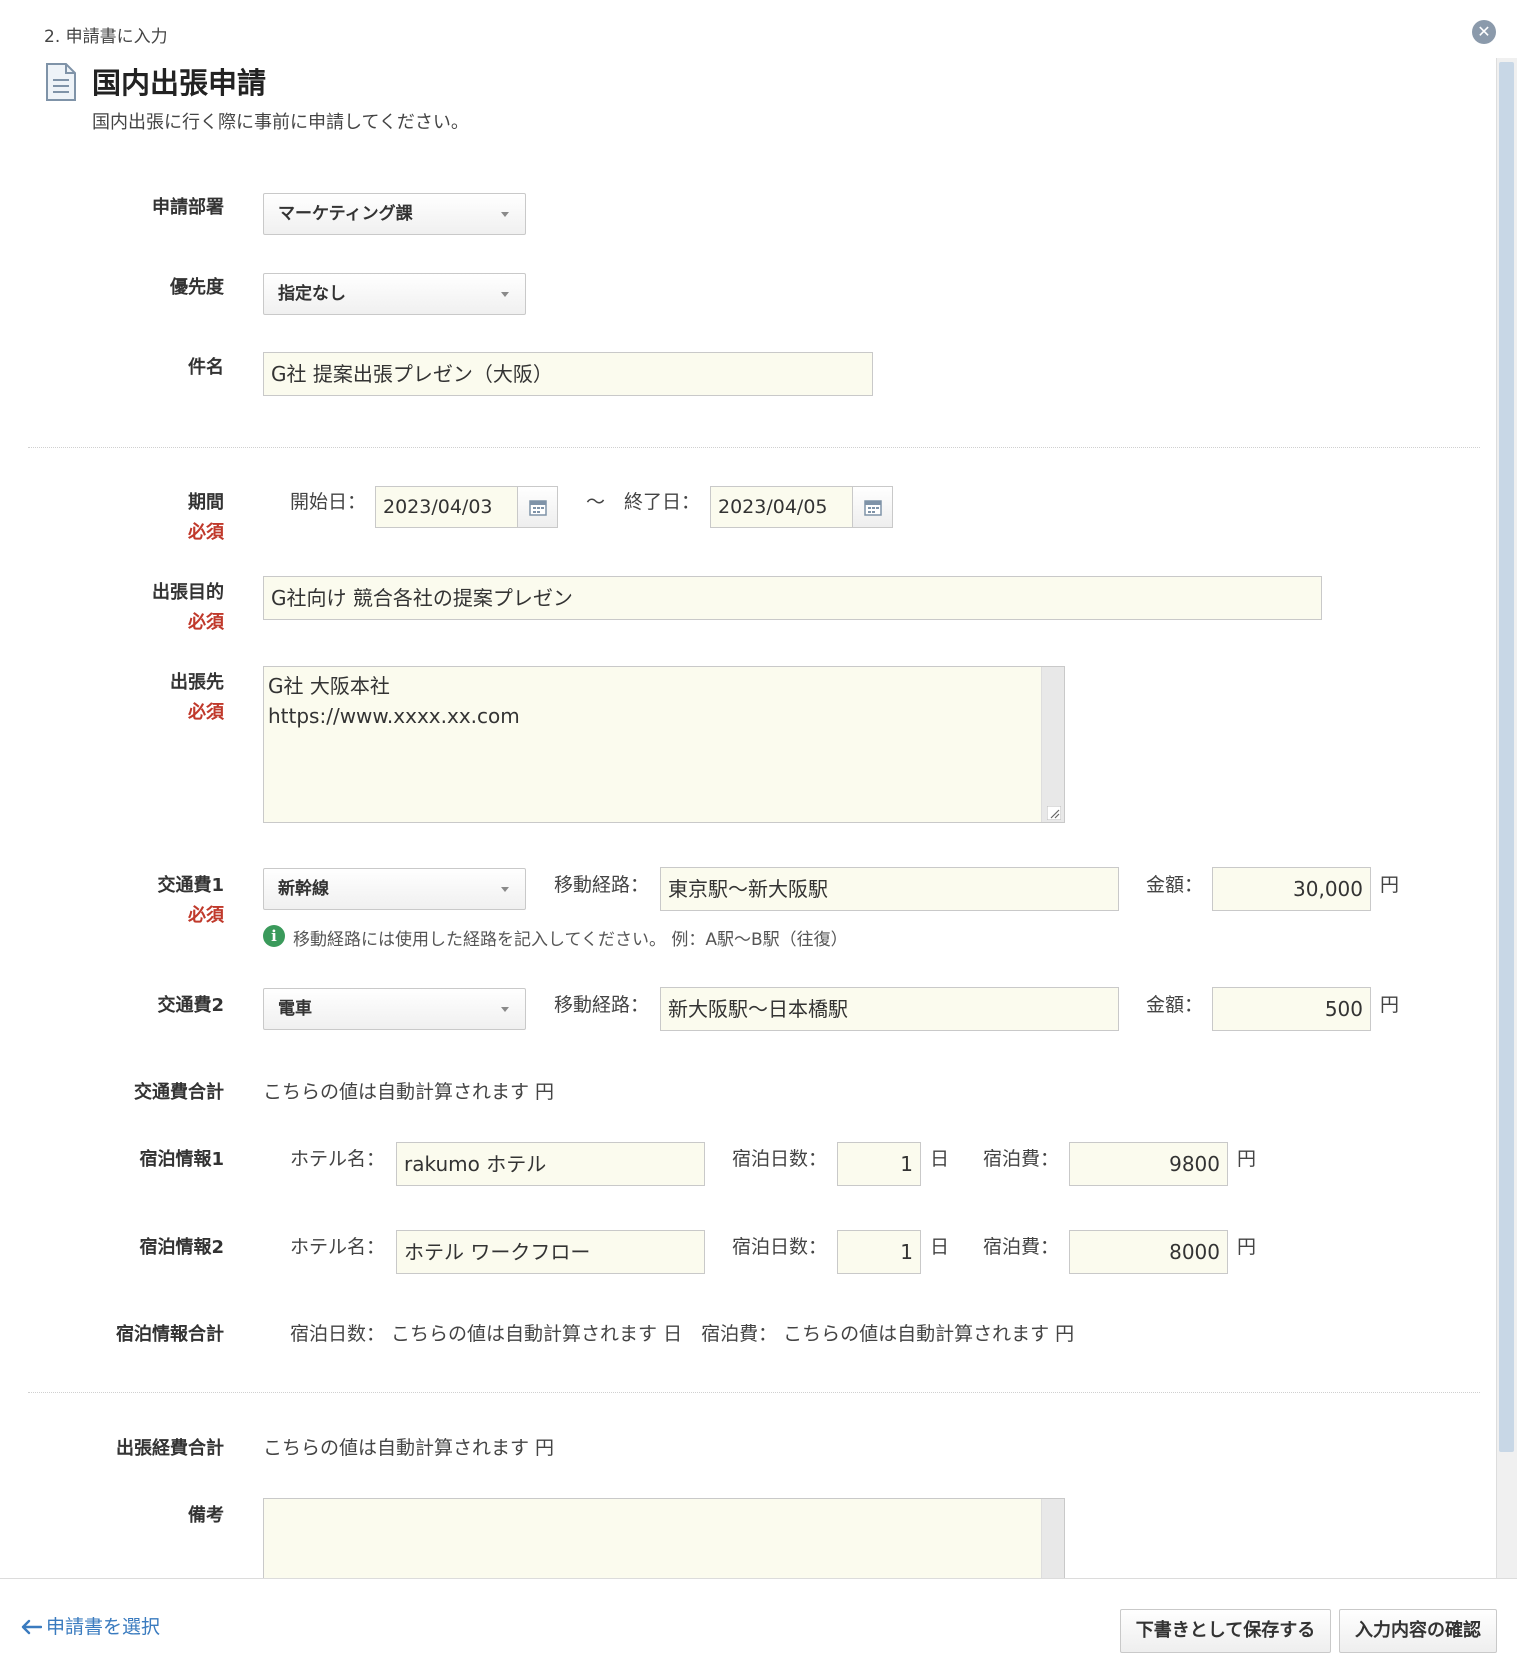  I want to click on start-date-picker-button, so click(538, 507).